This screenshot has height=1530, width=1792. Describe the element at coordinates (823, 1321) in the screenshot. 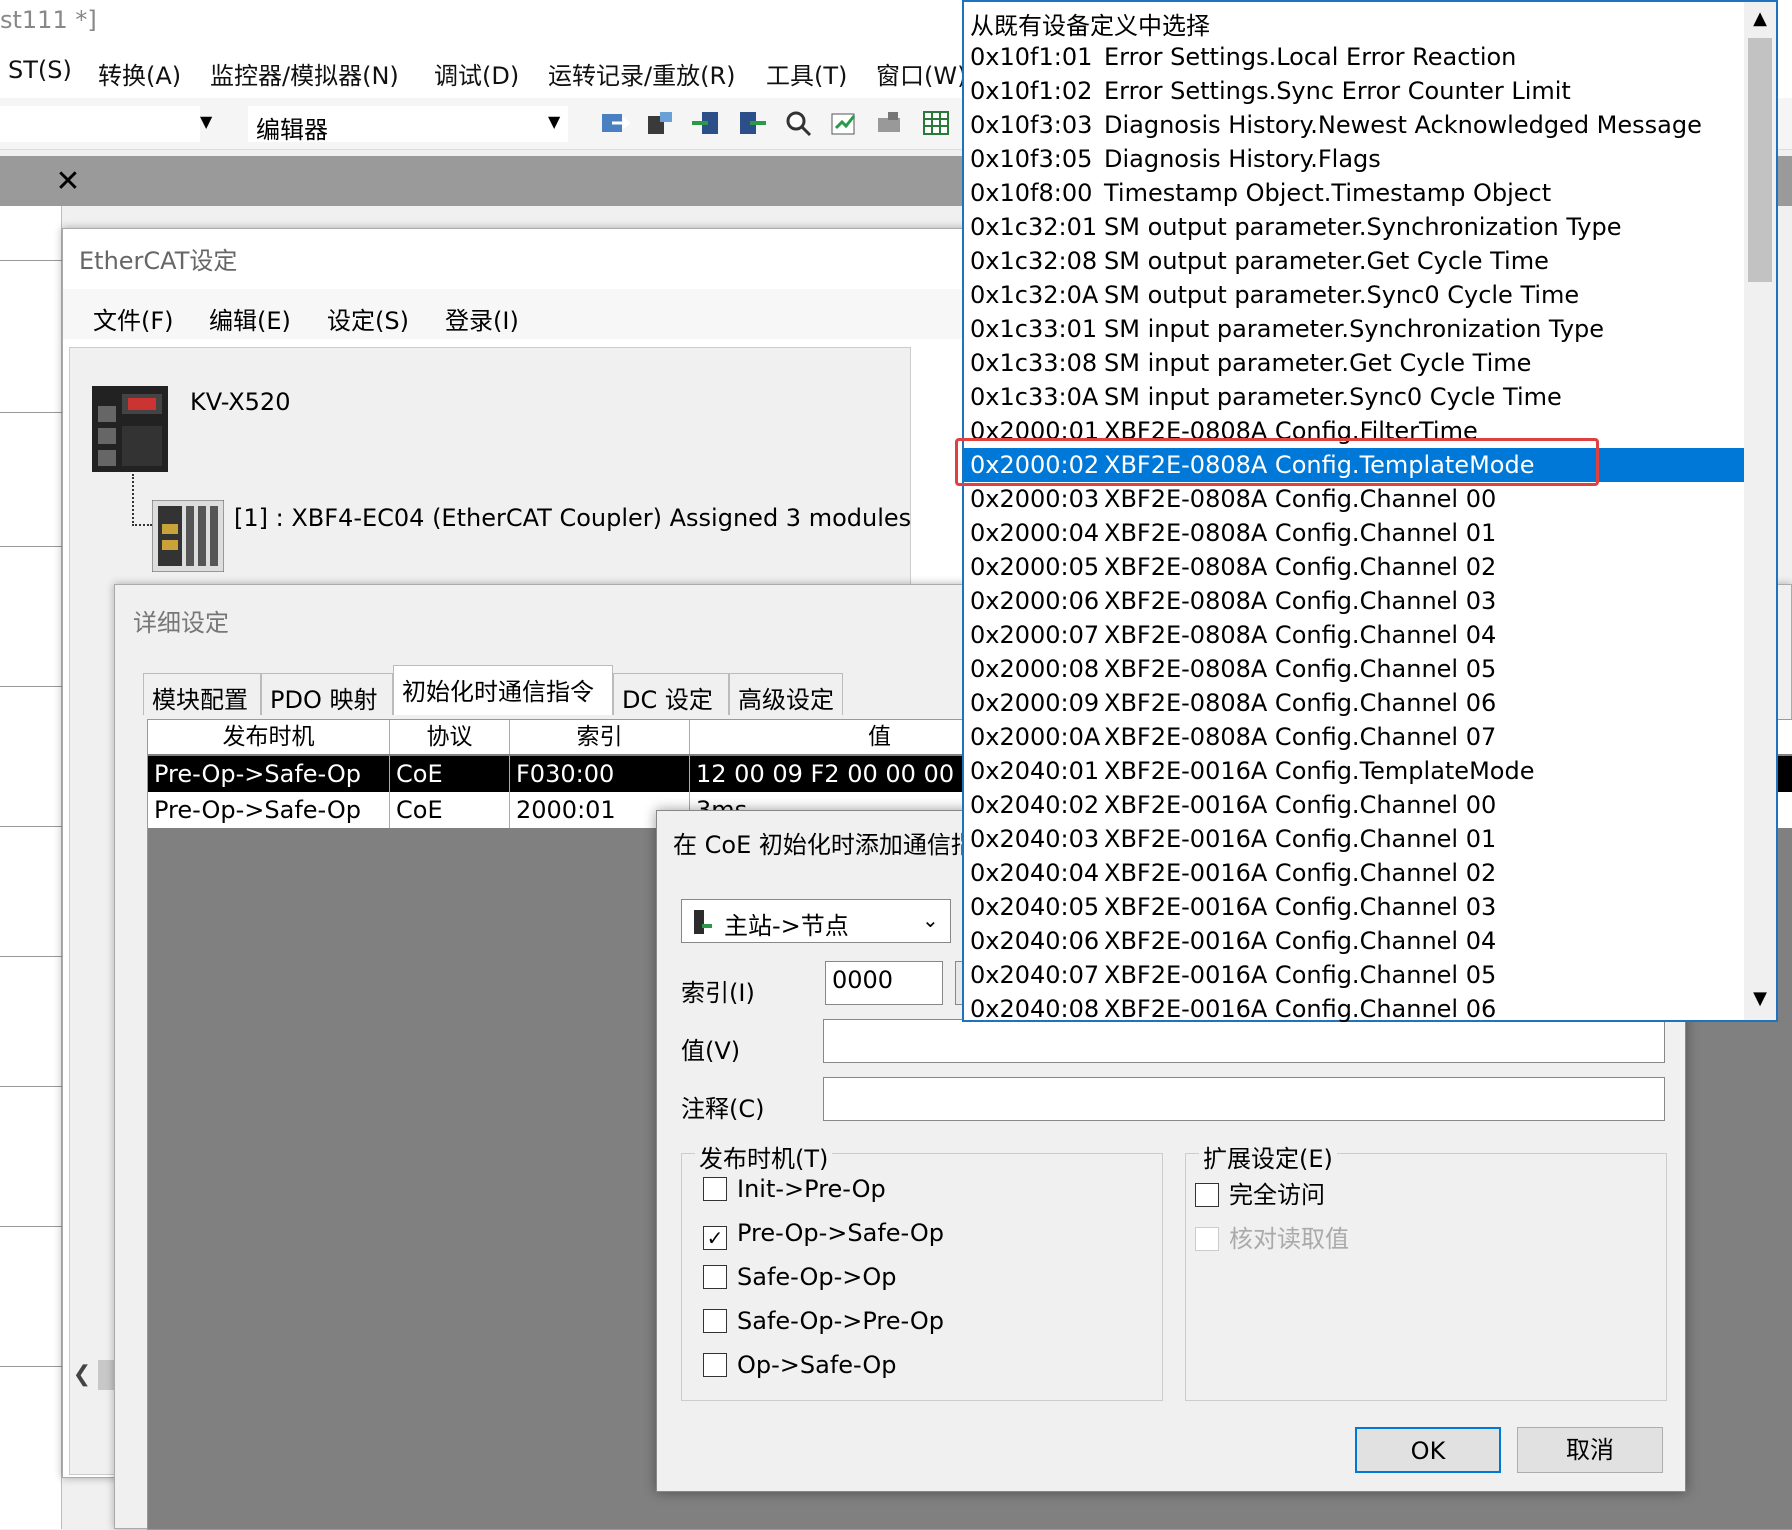

I see `checkbox-safeop-preop: Safe-Op->Pre-Op` at that location.